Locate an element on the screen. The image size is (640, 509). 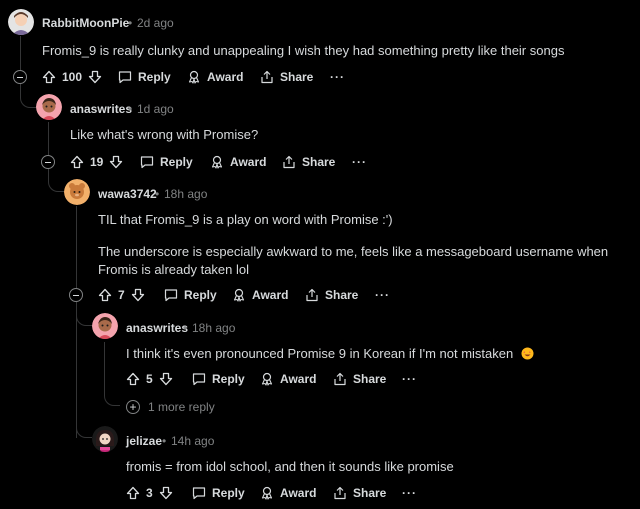
comment-body: Like what's wrong with Promise? is located at coordinates (164, 134).